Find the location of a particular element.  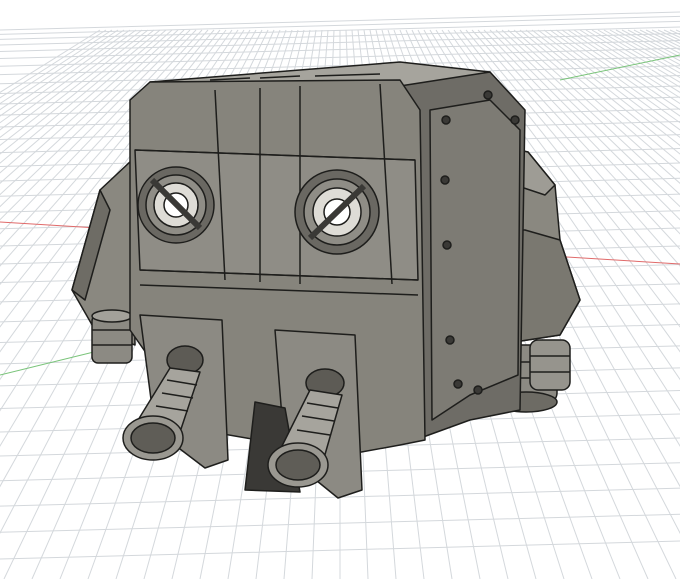

left-eye-lens is located at coordinates (176, 205).